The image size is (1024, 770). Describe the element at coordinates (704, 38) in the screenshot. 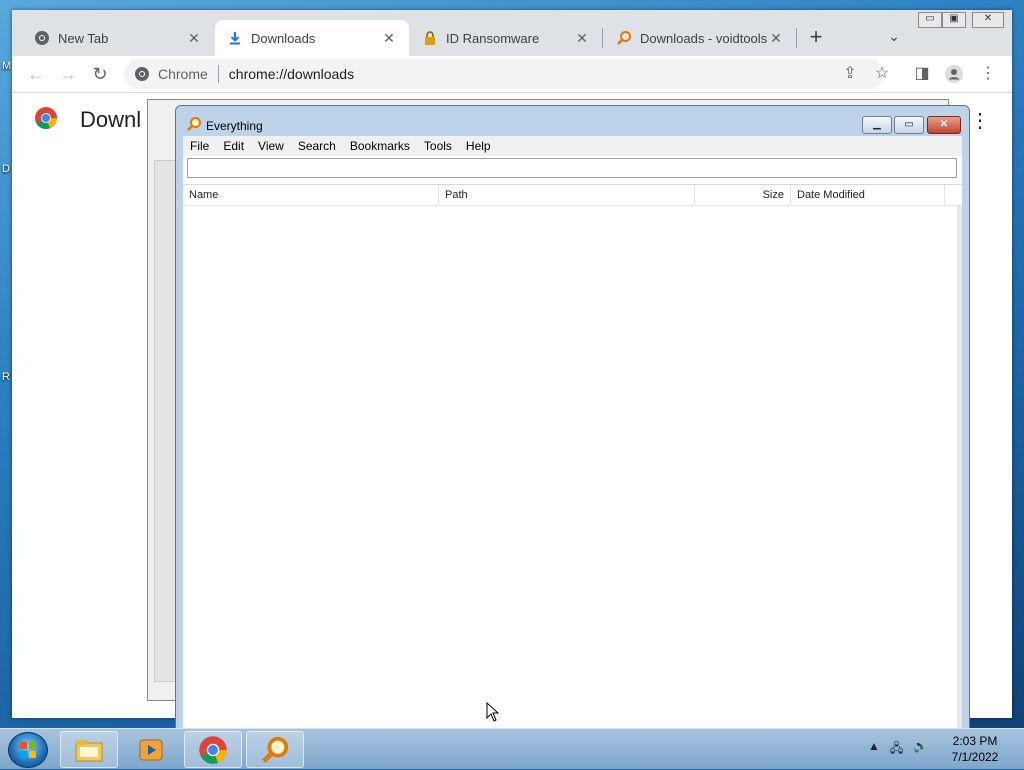

I see `tab-label: Downloads - voidtools` at that location.